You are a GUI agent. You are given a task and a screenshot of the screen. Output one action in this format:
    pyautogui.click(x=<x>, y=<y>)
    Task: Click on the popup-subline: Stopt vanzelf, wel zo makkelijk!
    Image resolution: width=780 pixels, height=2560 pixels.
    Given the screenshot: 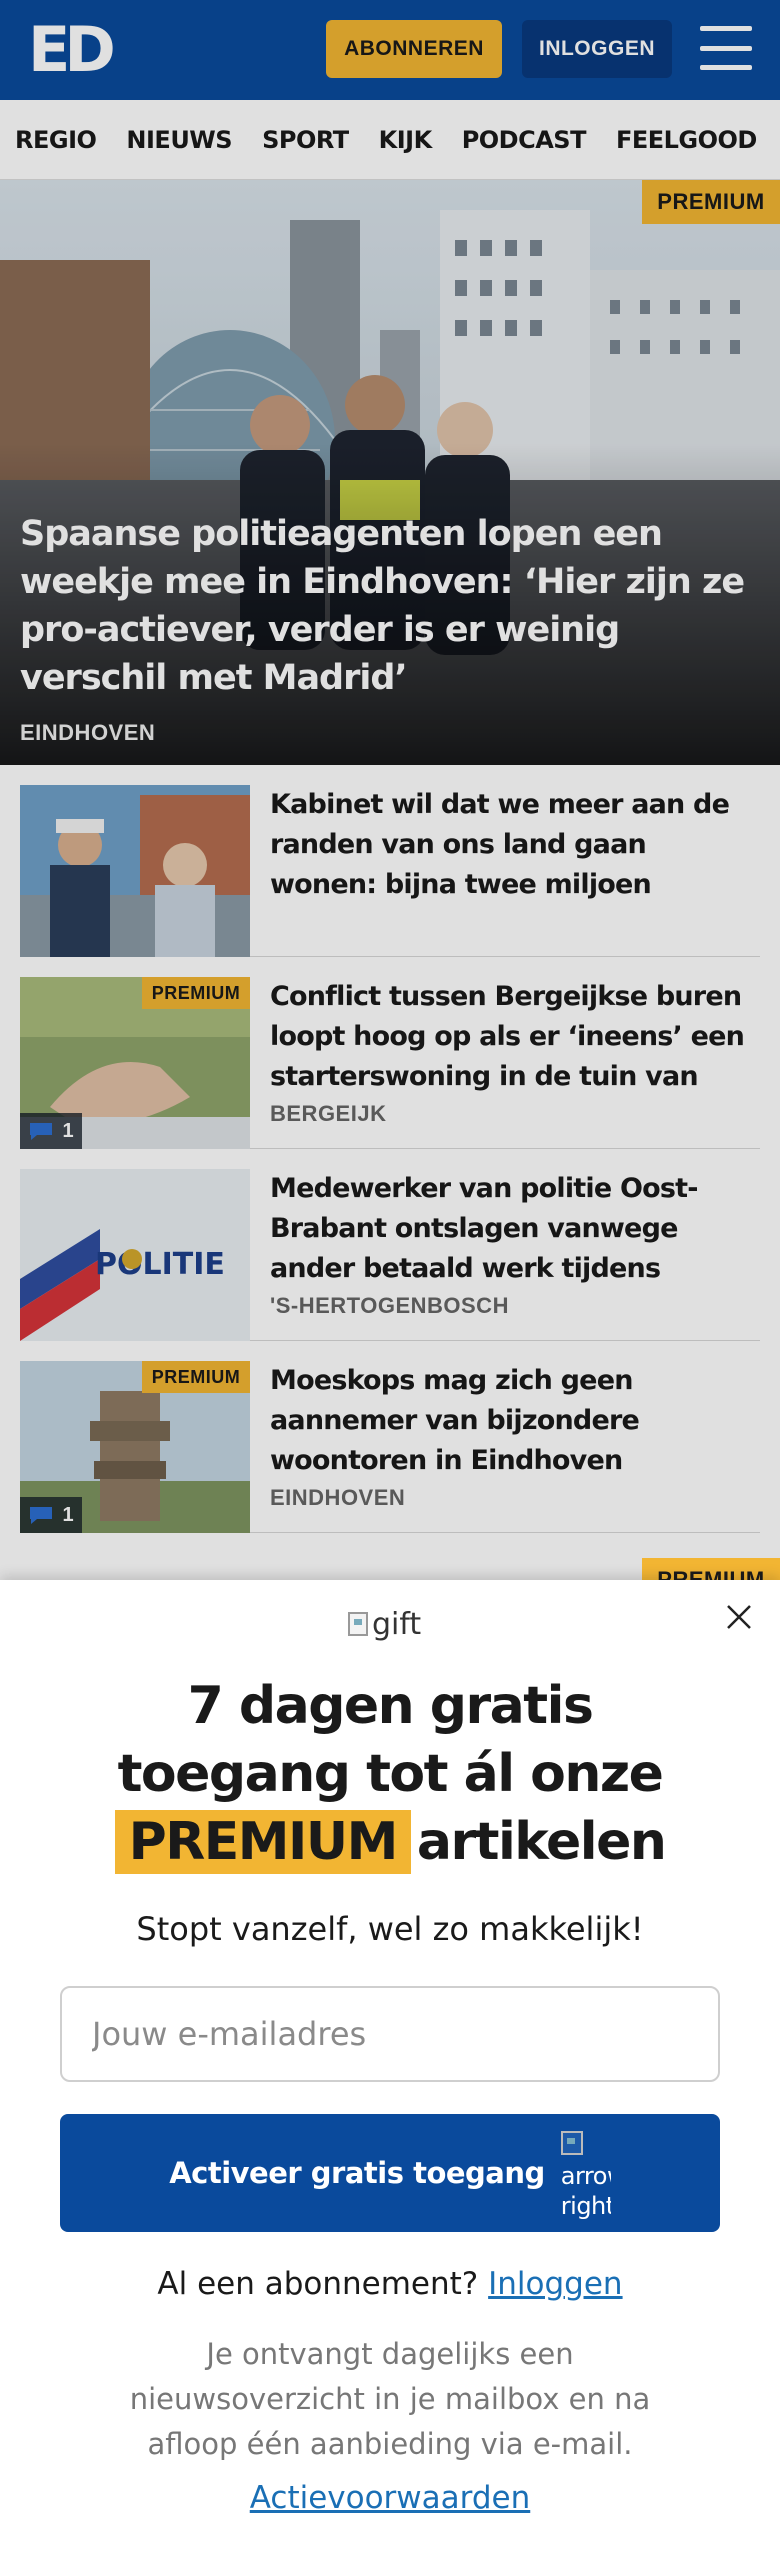 What is the action you would take?
    pyautogui.click(x=390, y=1929)
    